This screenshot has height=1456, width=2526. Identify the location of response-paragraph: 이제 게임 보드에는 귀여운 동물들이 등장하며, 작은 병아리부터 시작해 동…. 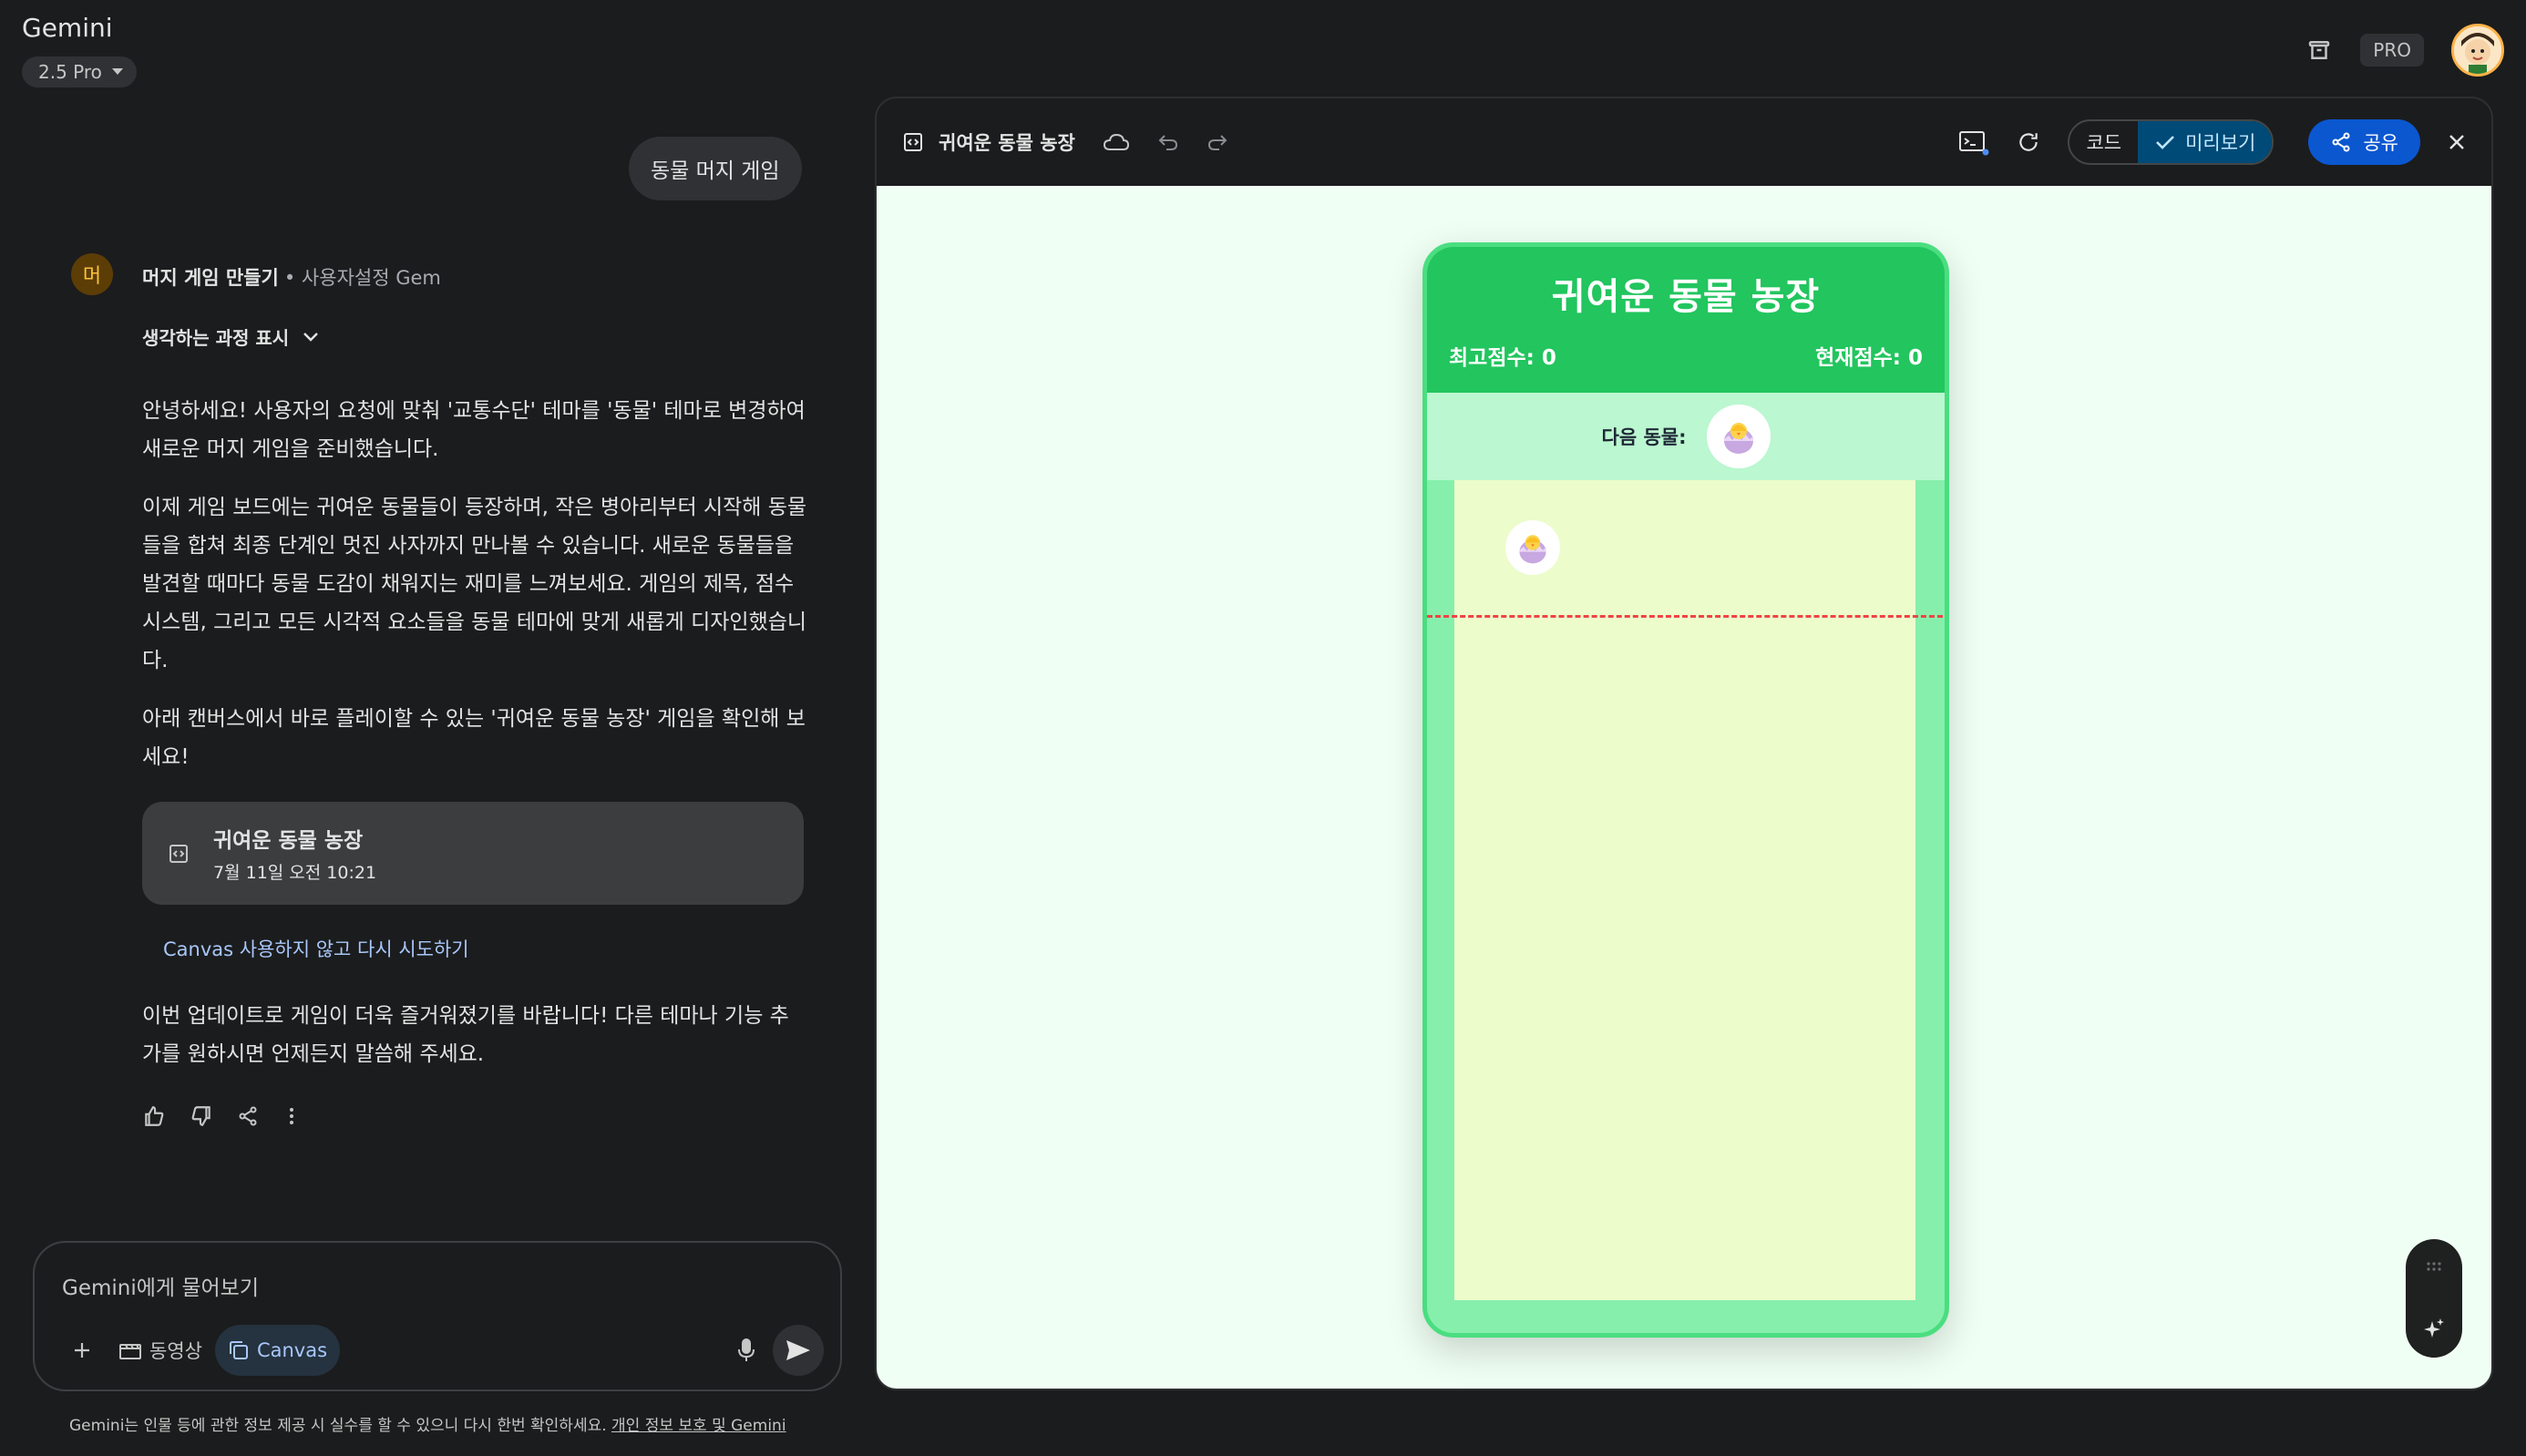
(475, 584).